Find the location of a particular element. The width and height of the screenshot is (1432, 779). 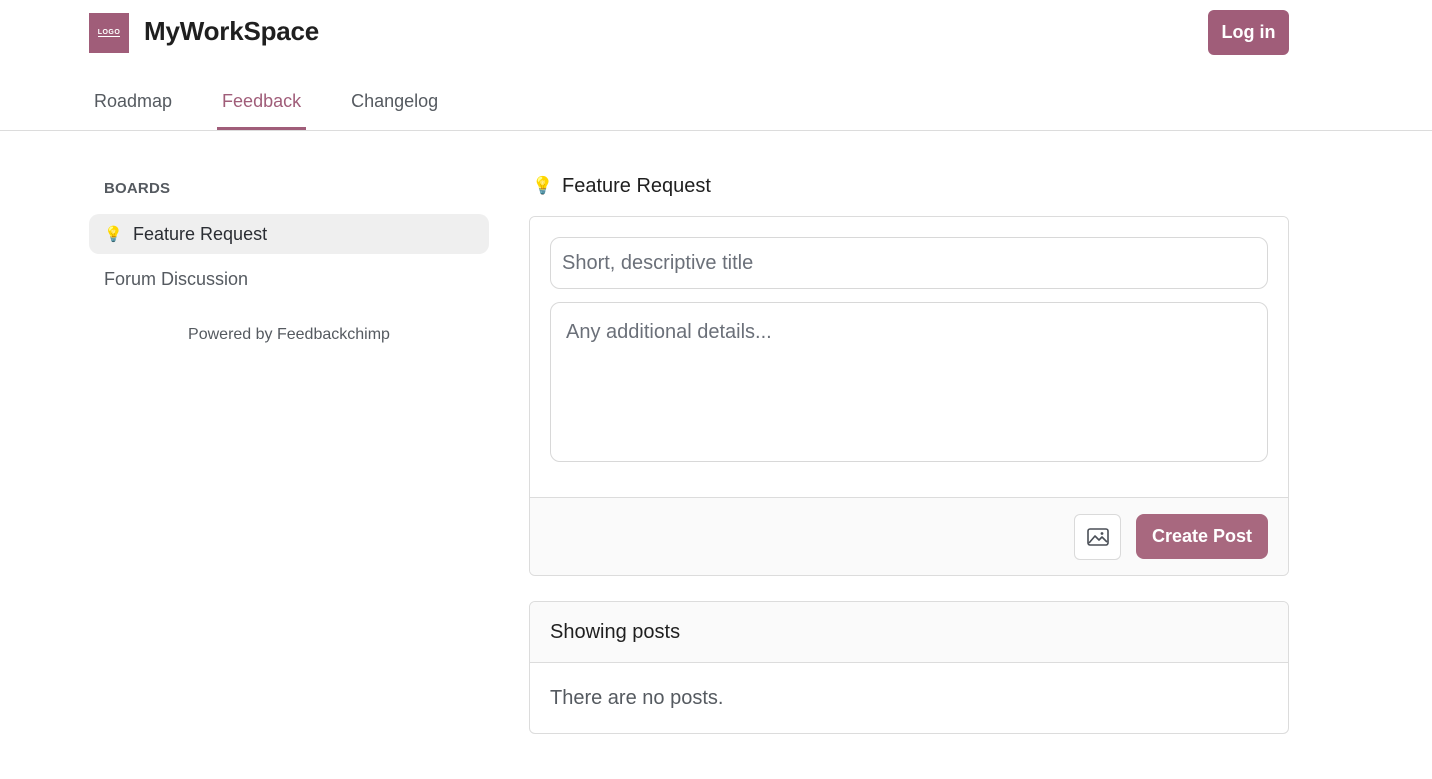

workspace-logo: LOGO is located at coordinates (109, 33).